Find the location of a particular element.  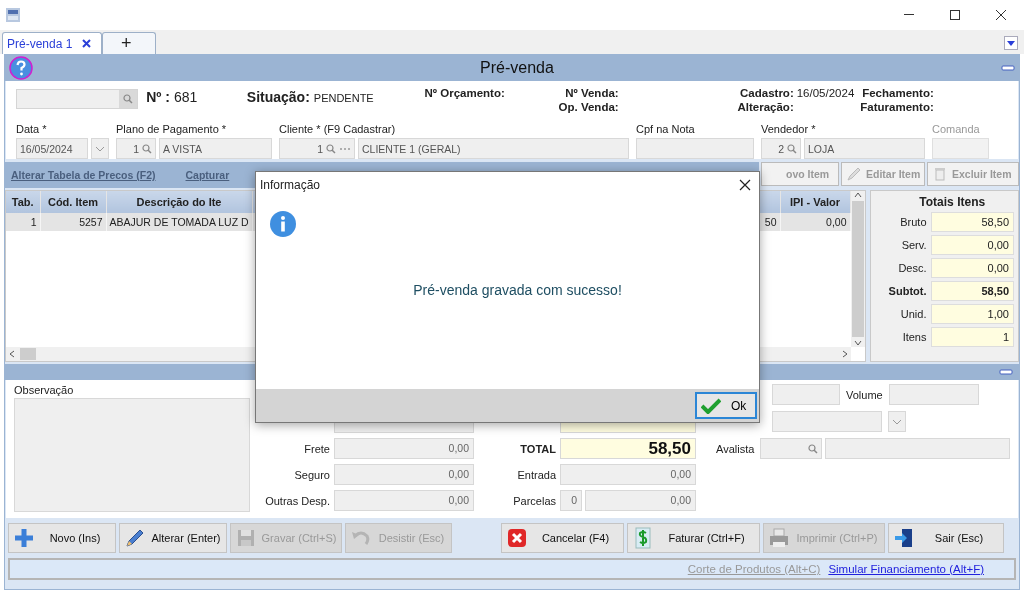

action-button: Faturar (Ctrl+F) is located at coordinates (693, 538).